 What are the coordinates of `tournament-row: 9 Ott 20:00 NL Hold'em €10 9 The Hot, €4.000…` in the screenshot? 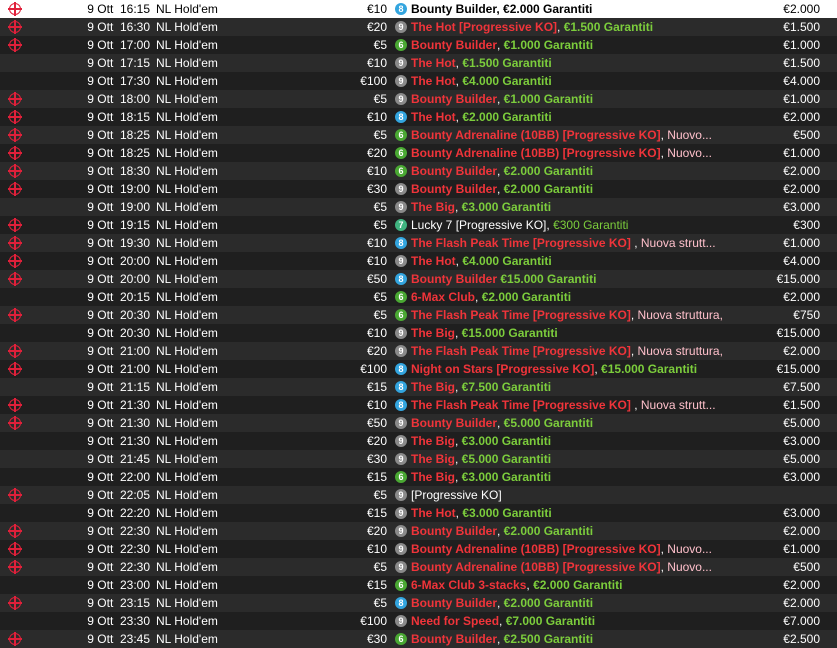 It's located at (418, 261).